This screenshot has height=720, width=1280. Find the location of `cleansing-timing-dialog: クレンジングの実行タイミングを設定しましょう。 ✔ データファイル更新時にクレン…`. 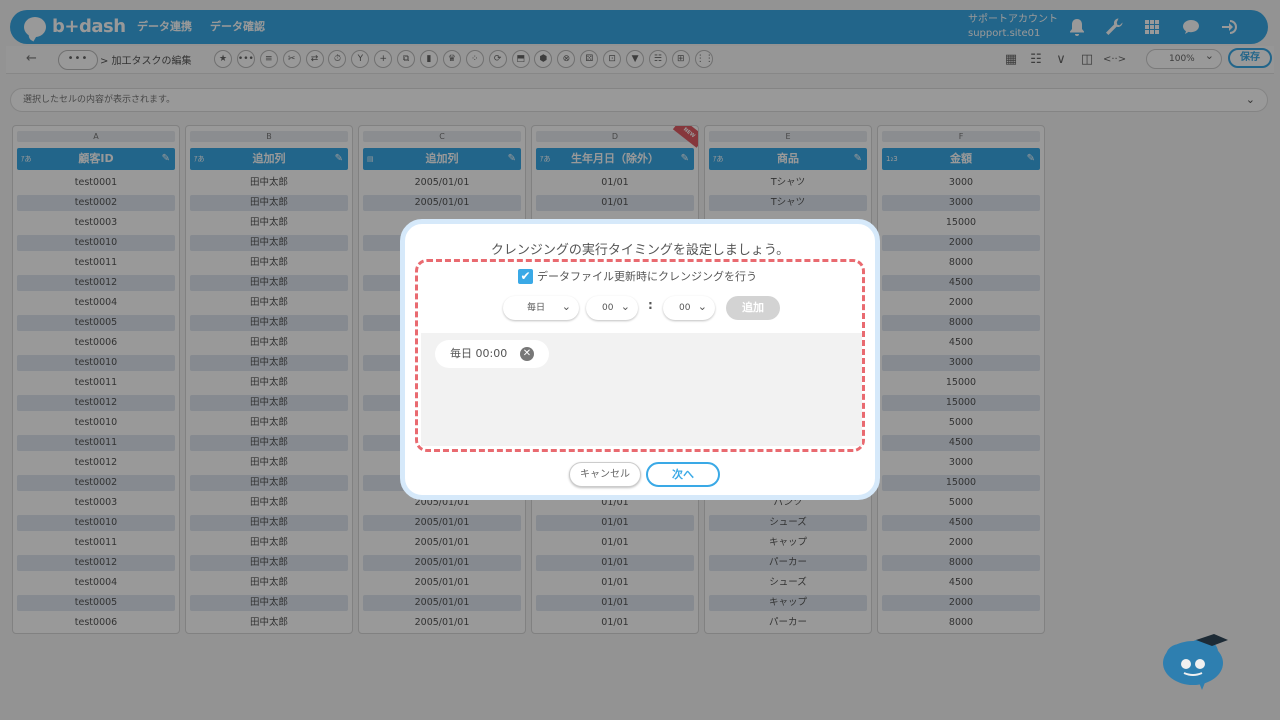

cleansing-timing-dialog: クレンジングの実行タイミングを設定しましょう。 ✔ データファイル更新時にクレン… is located at coordinates (640, 359).